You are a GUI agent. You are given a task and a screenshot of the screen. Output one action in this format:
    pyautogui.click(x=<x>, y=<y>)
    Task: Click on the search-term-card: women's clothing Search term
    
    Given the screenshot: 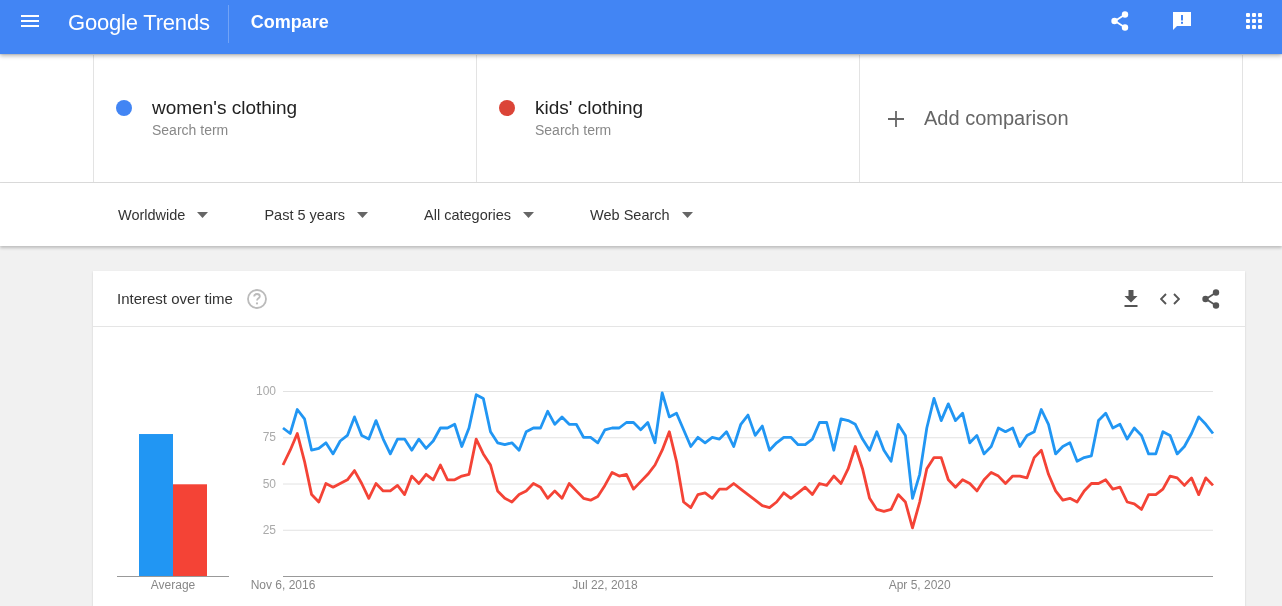 What is the action you would take?
    pyautogui.click(x=285, y=118)
    